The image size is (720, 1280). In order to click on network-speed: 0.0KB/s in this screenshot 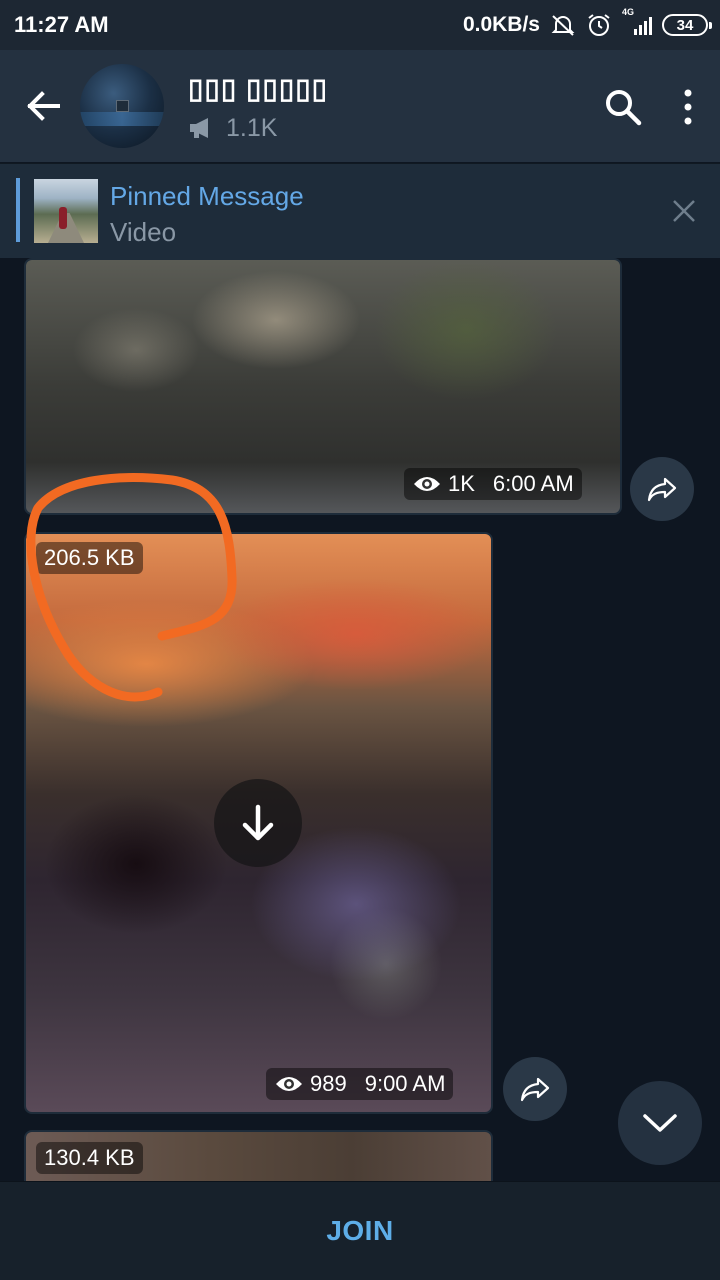, I will do `click(501, 24)`.